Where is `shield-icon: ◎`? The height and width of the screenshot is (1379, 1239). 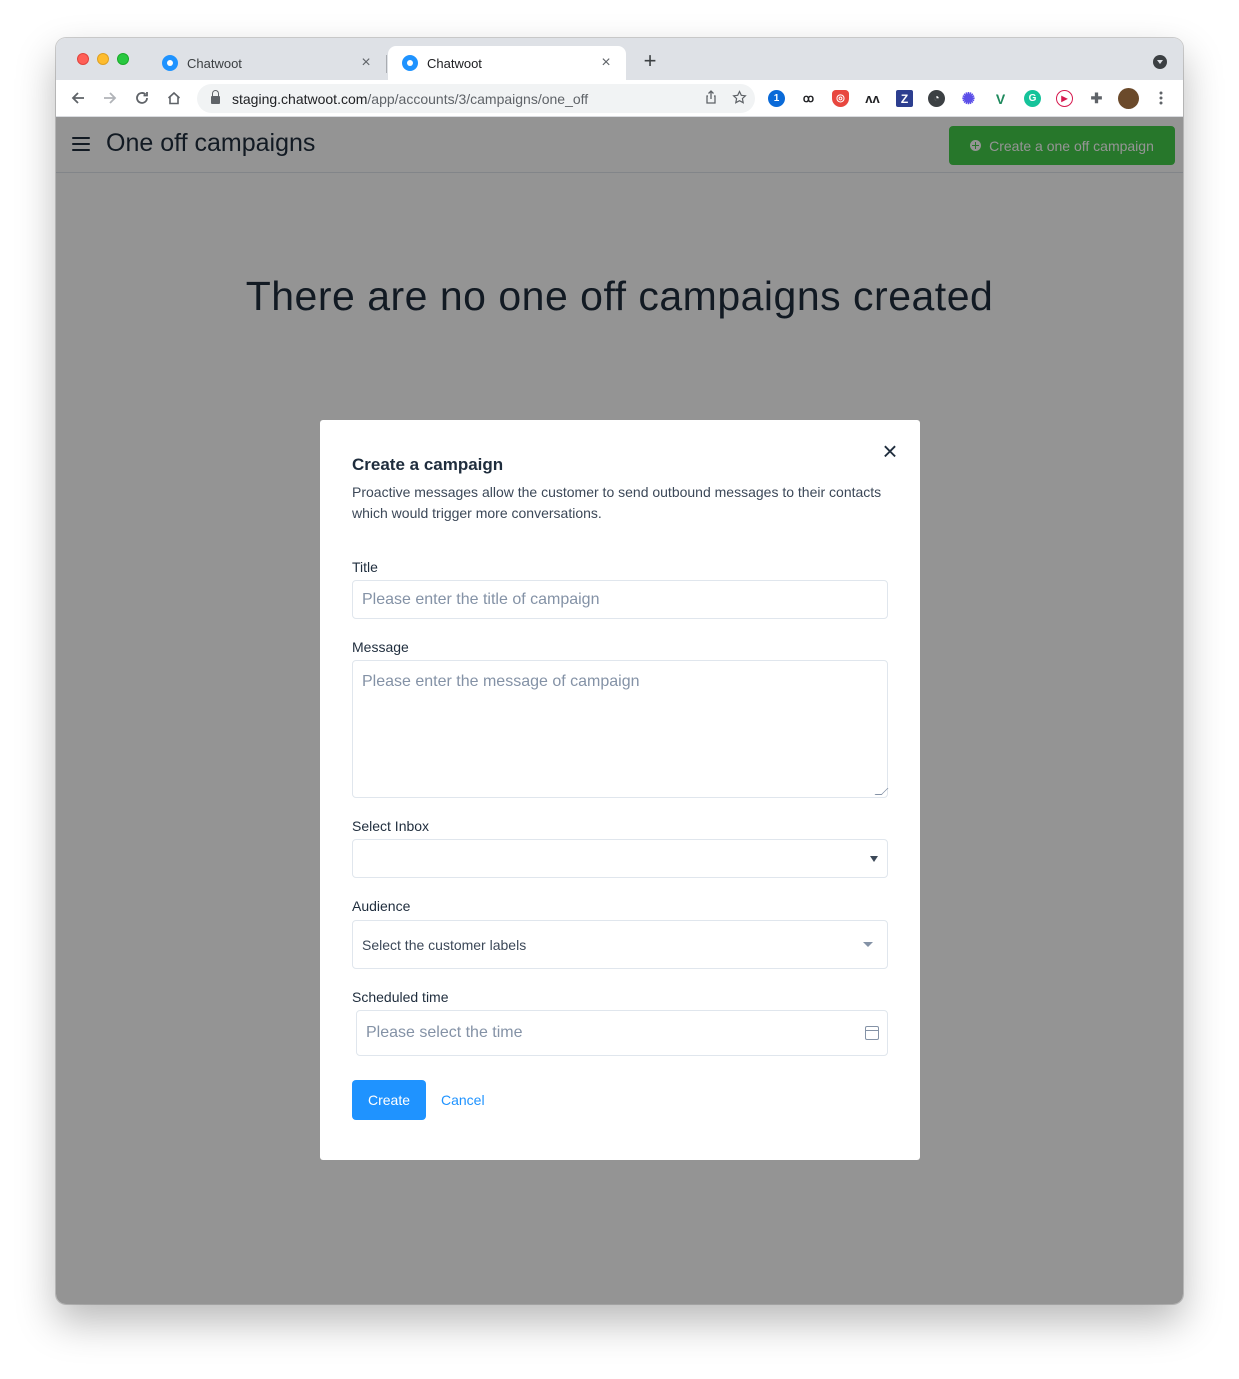 shield-icon: ◎ is located at coordinates (840, 98).